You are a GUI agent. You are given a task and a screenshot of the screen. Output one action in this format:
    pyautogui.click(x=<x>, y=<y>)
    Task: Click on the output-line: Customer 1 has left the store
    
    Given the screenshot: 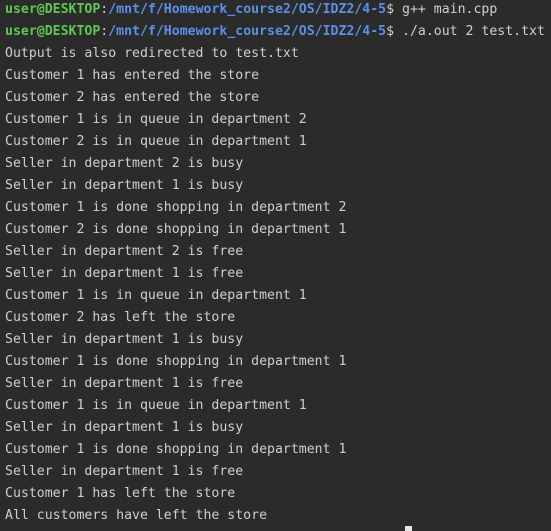 What is the action you would take?
    pyautogui.click(x=120, y=493)
    